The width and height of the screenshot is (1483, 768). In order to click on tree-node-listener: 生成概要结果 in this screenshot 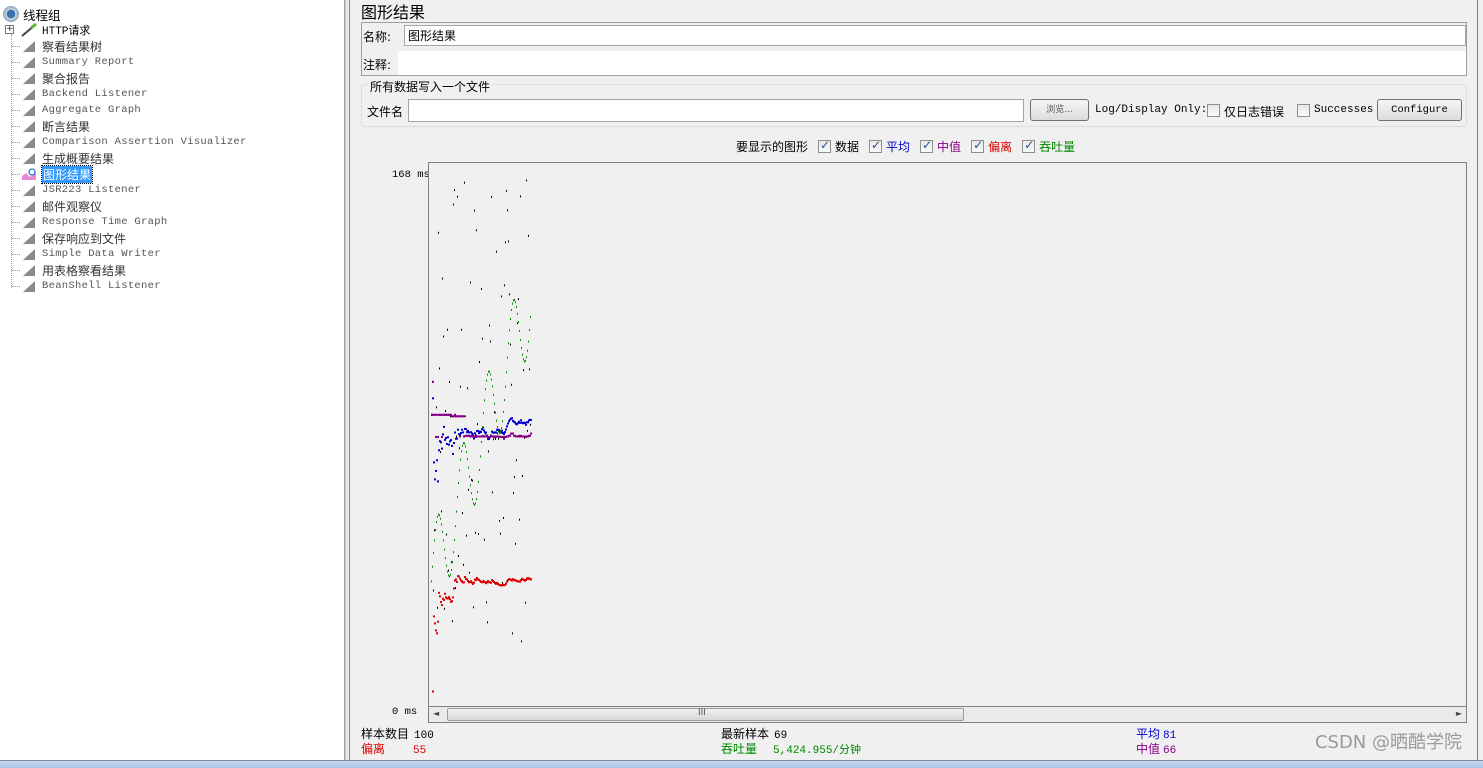, I will do `click(68, 158)`.